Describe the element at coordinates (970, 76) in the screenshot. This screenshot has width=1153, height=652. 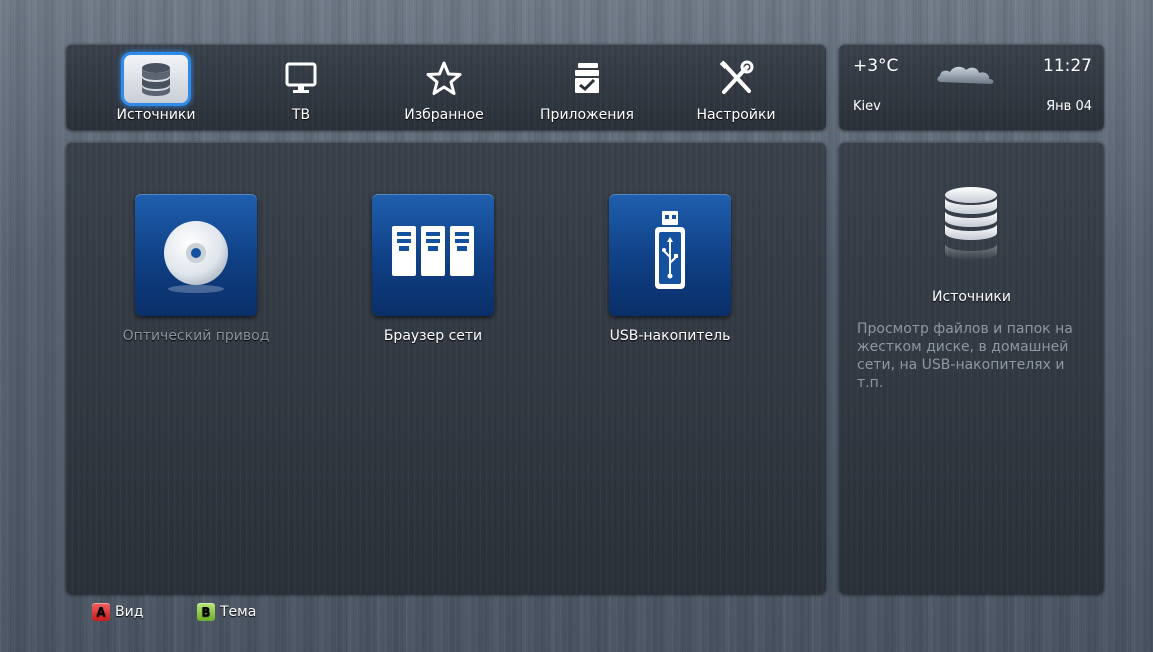
I see `cloud-icon` at that location.